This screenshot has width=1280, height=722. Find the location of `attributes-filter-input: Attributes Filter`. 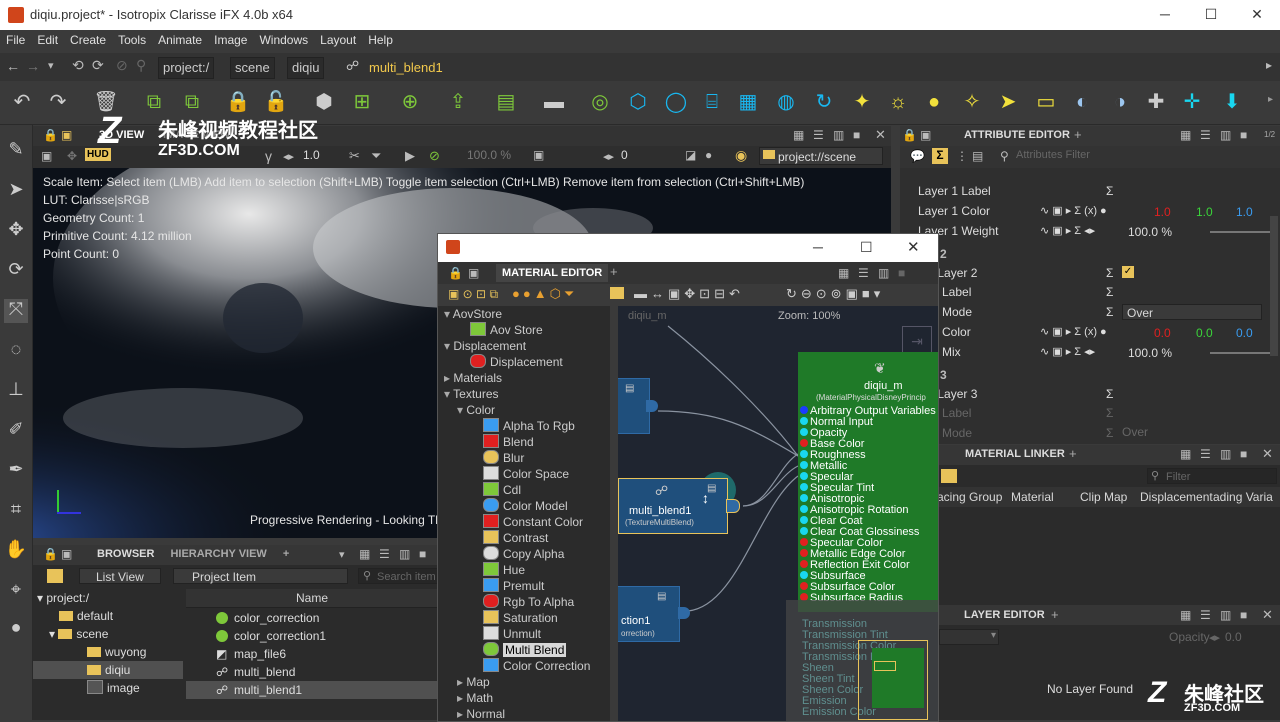

attributes-filter-input: Attributes Filter is located at coordinates (1053, 155).